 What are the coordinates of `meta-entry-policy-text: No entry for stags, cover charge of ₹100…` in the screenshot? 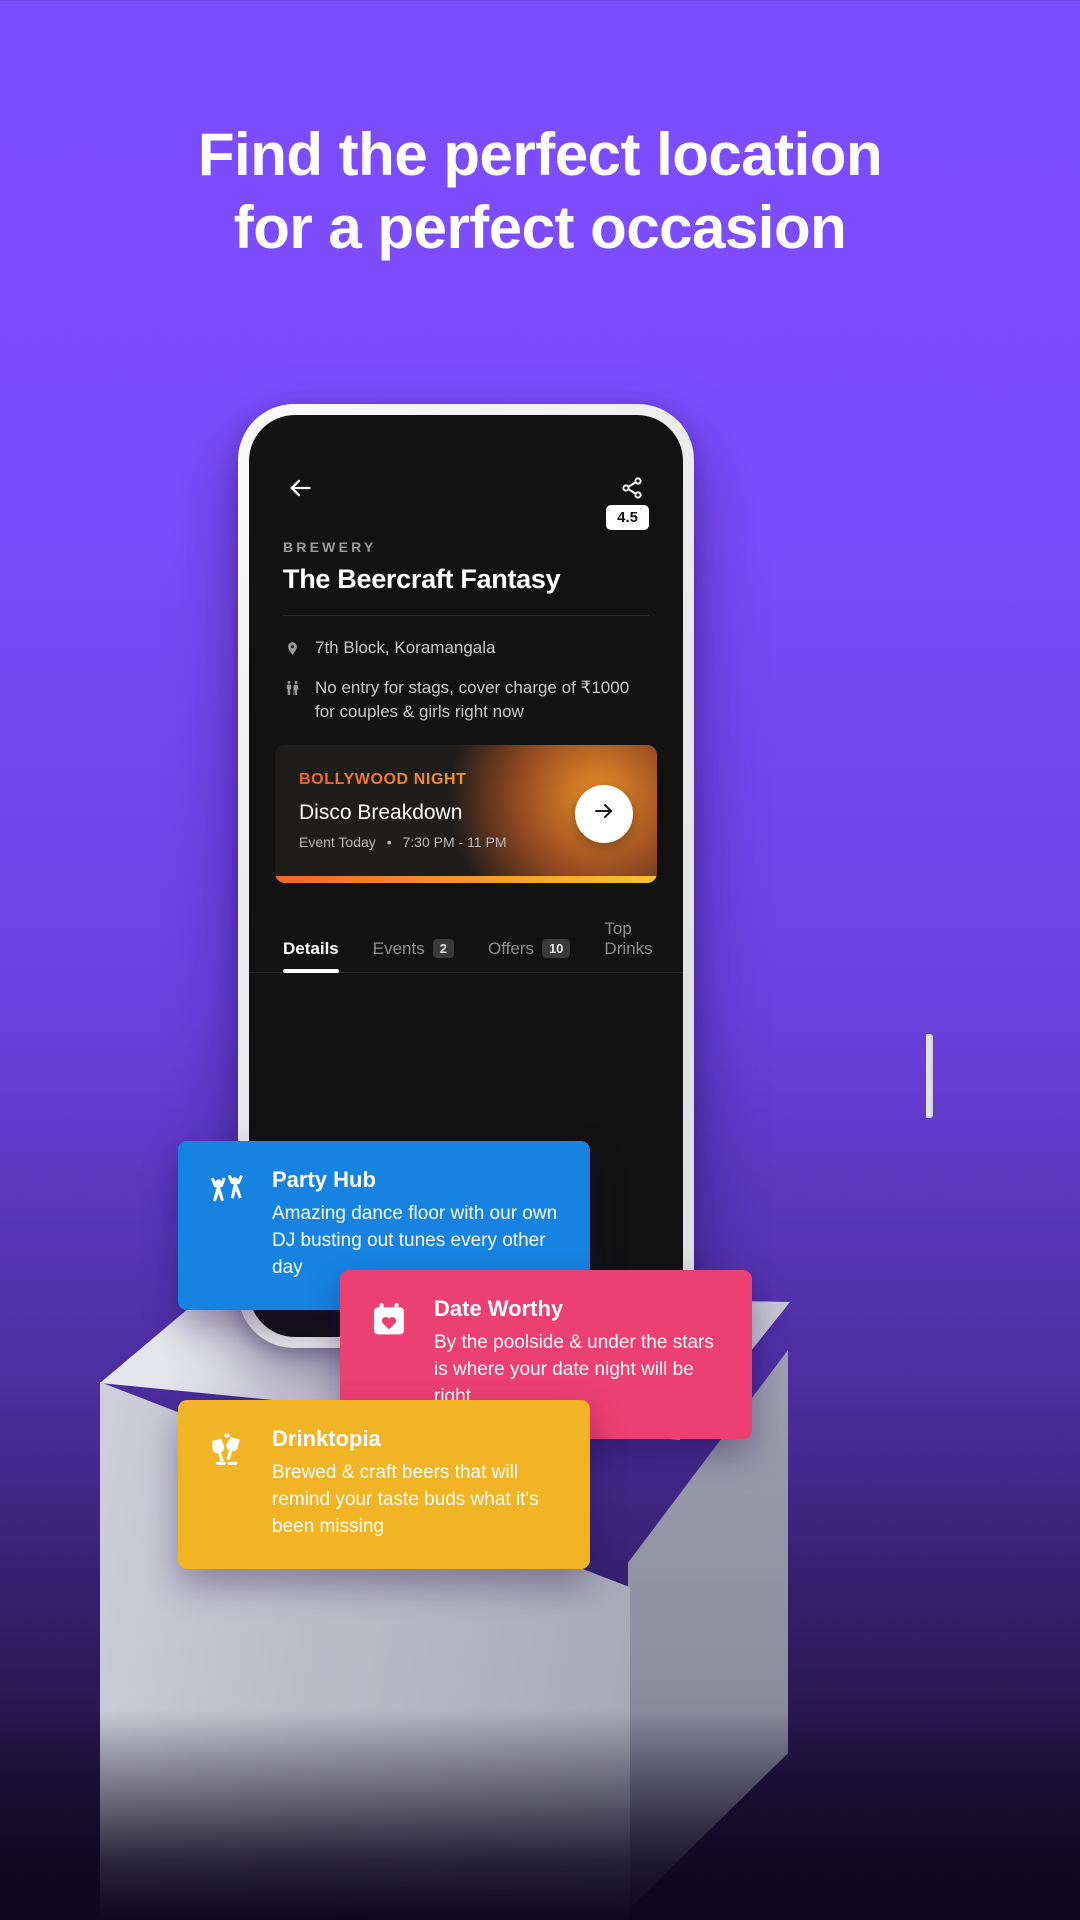 It's located at (472, 699).